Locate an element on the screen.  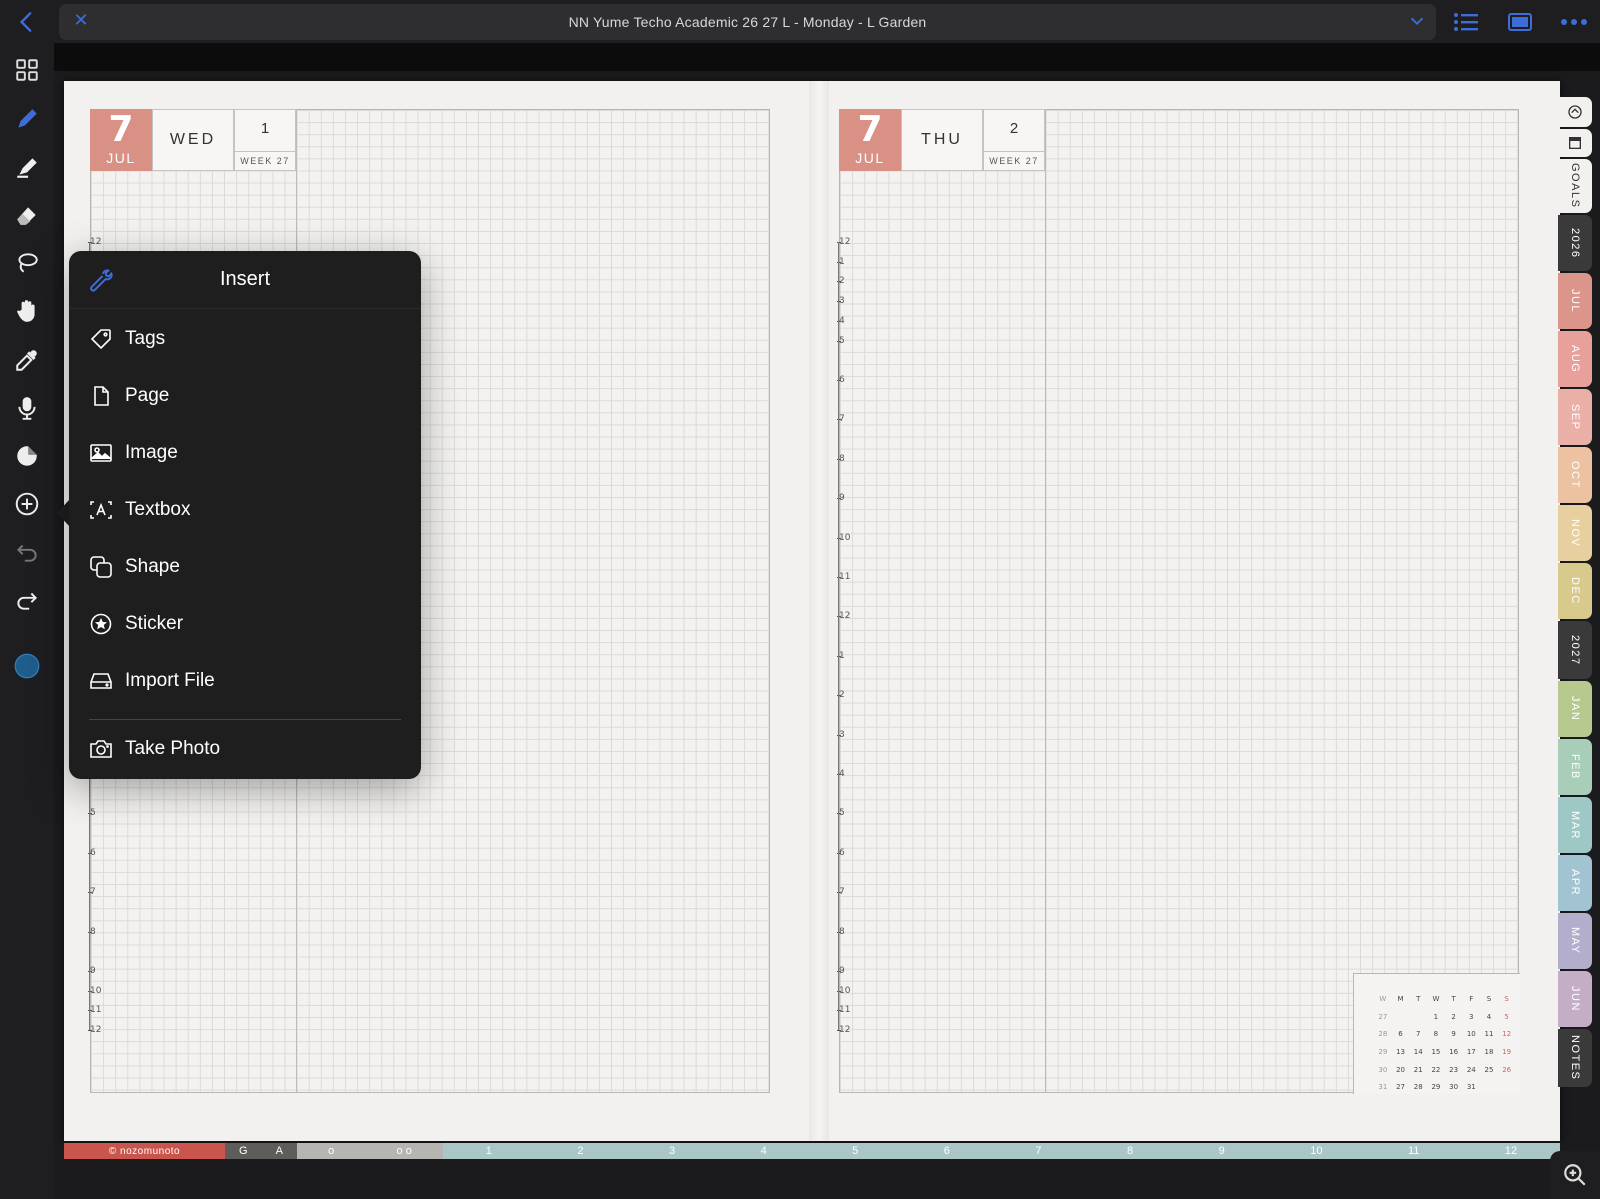
mini-calendar-day: 4 is located at coordinates (1489, 1017).